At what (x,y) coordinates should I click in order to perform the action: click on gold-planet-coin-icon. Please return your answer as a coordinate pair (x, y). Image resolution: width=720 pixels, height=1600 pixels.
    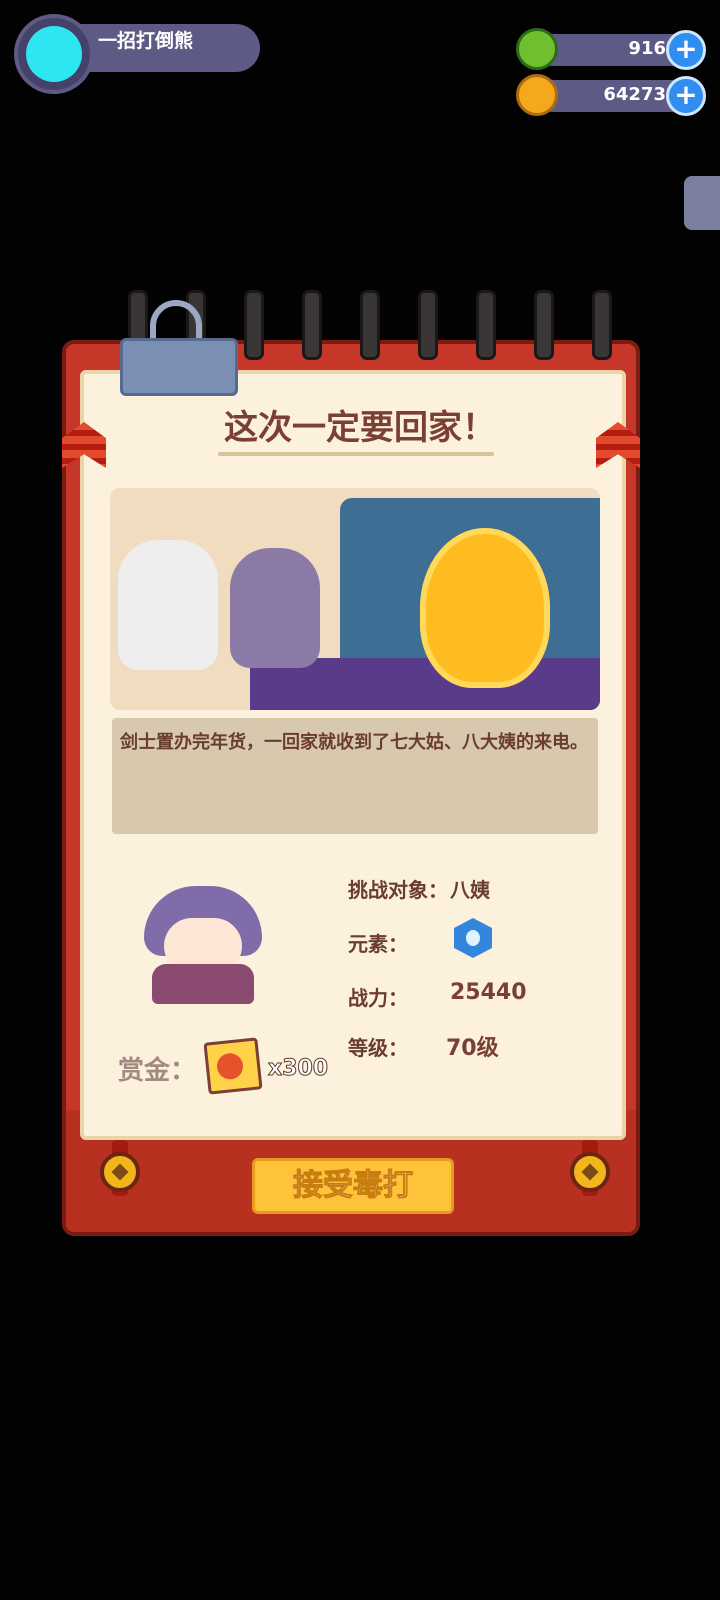
    Looking at the image, I should click on (537, 95).